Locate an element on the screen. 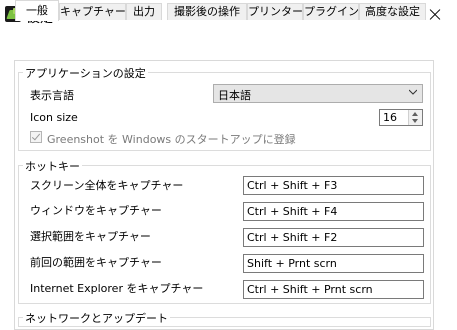 The height and width of the screenshot is (330, 457). hotkeys-label: ホットキー is located at coordinates (52, 166).